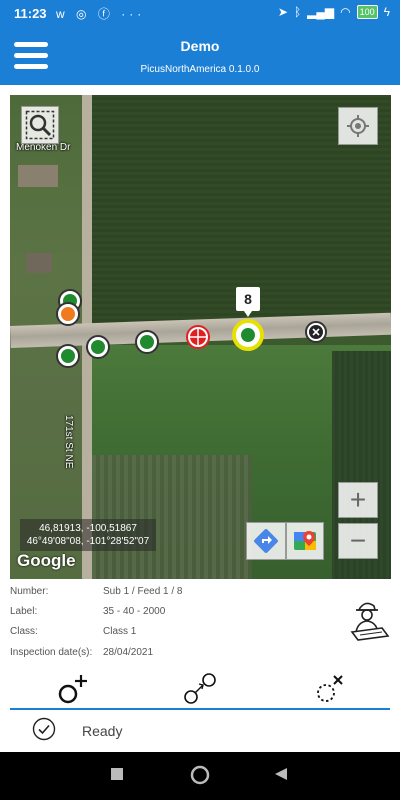 Image resolution: width=400 pixels, height=800 pixels. Describe the element at coordinates (46, 560) in the screenshot. I see `google-logo: Google` at that location.